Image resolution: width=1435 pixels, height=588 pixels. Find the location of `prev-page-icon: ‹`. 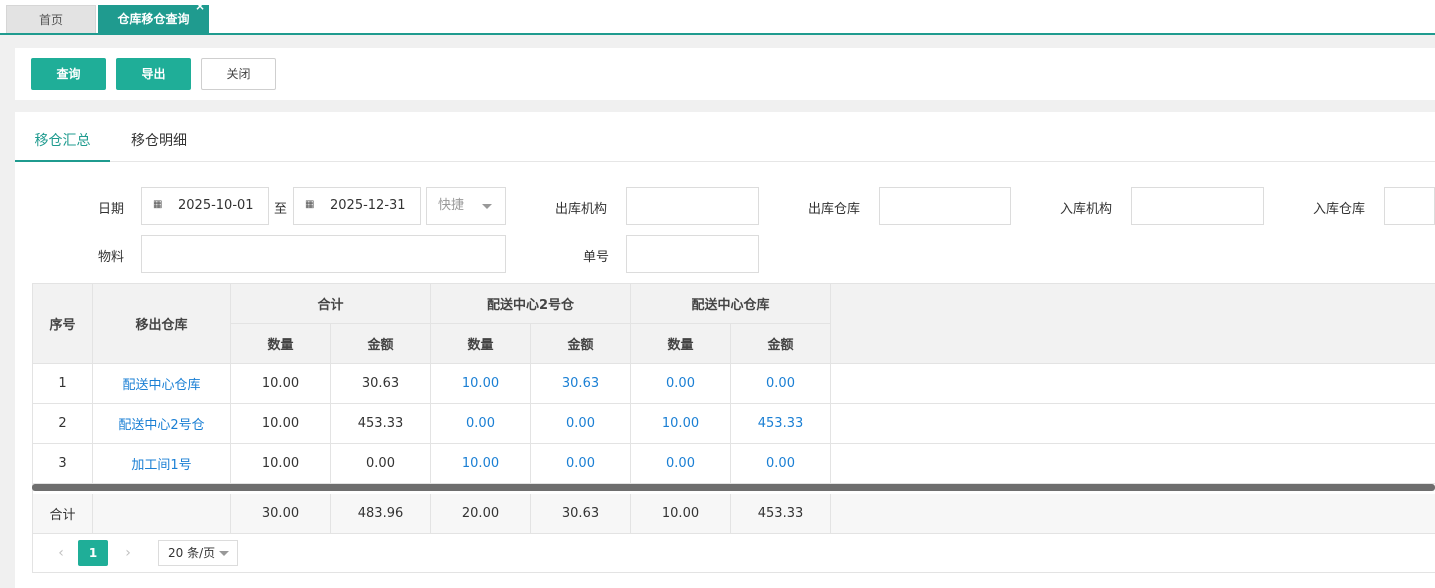

prev-page-icon: ‹ is located at coordinates (61, 553).